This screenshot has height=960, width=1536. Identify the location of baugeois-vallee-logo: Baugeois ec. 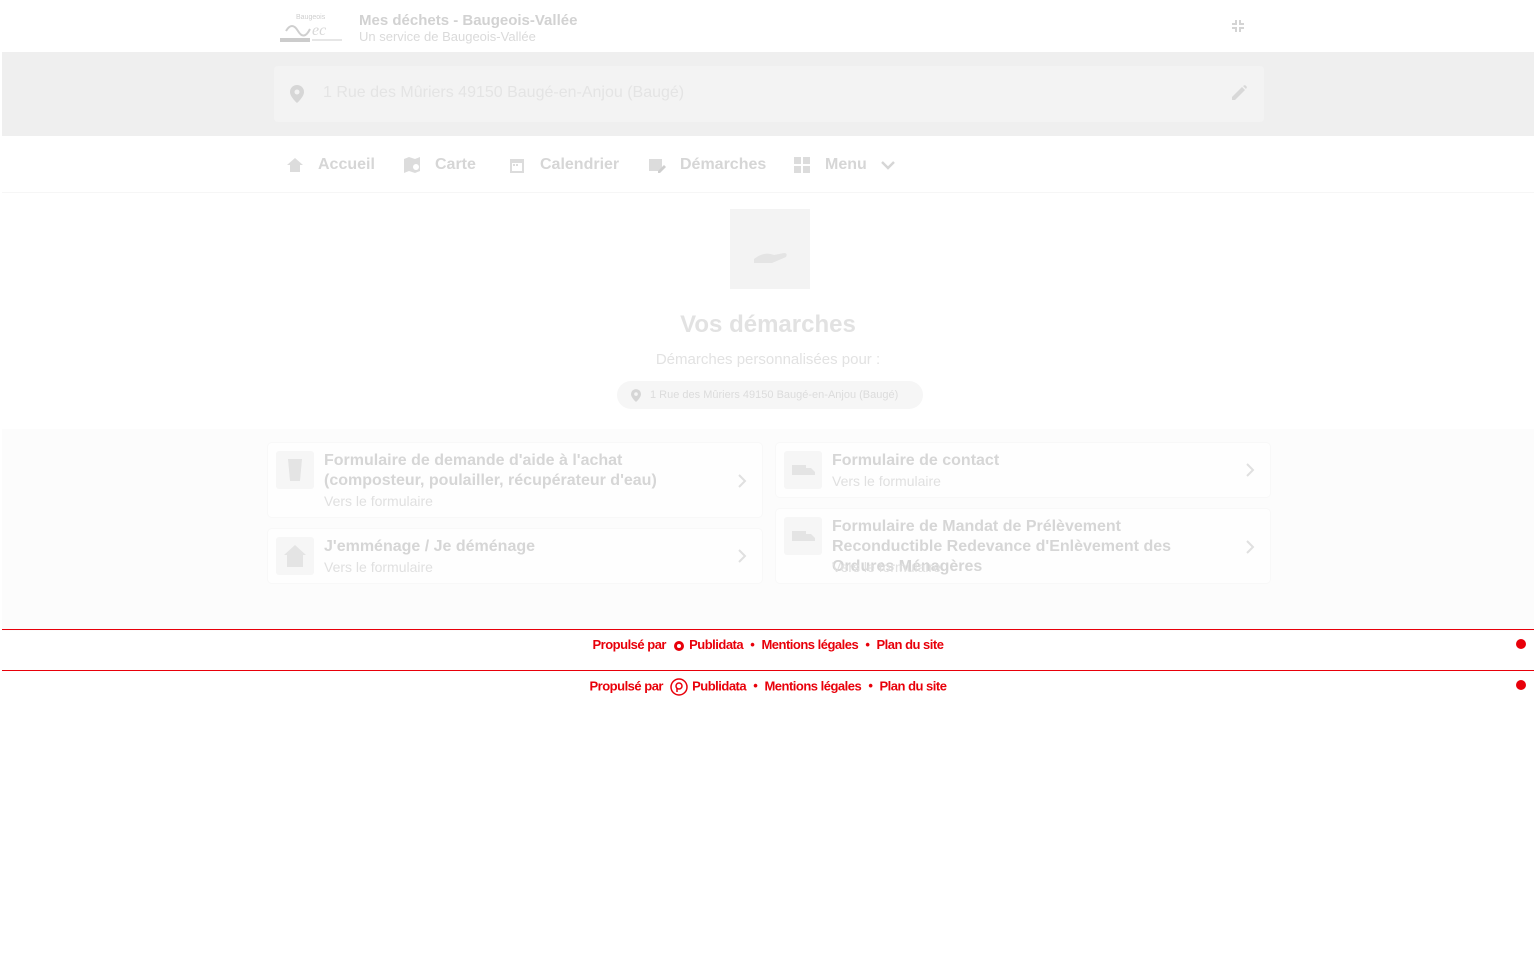
(312, 28).